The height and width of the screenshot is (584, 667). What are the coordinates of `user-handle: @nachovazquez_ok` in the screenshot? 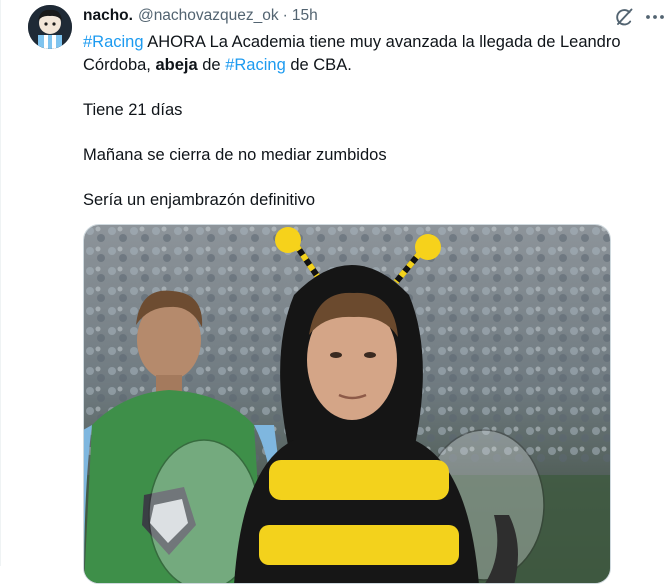 It's located at (208, 16).